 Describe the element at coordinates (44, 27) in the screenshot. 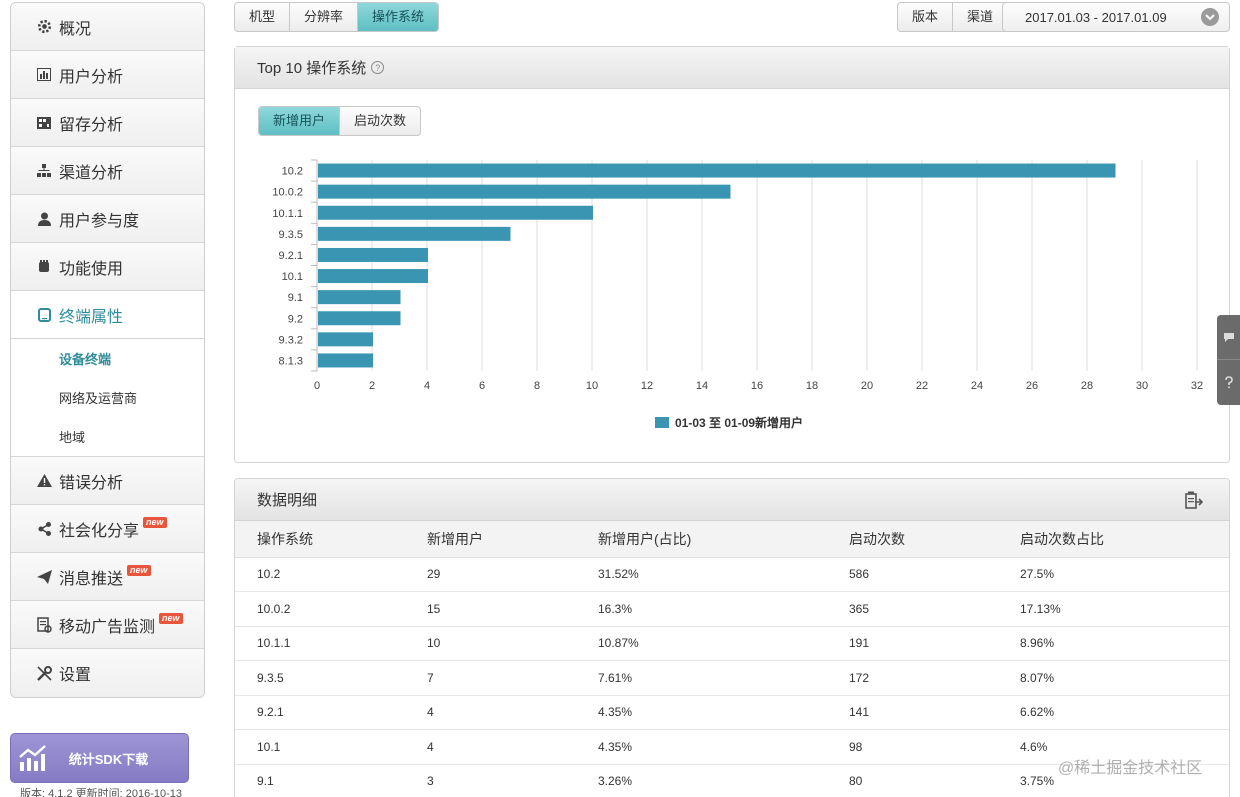

I see `gear-icon` at that location.